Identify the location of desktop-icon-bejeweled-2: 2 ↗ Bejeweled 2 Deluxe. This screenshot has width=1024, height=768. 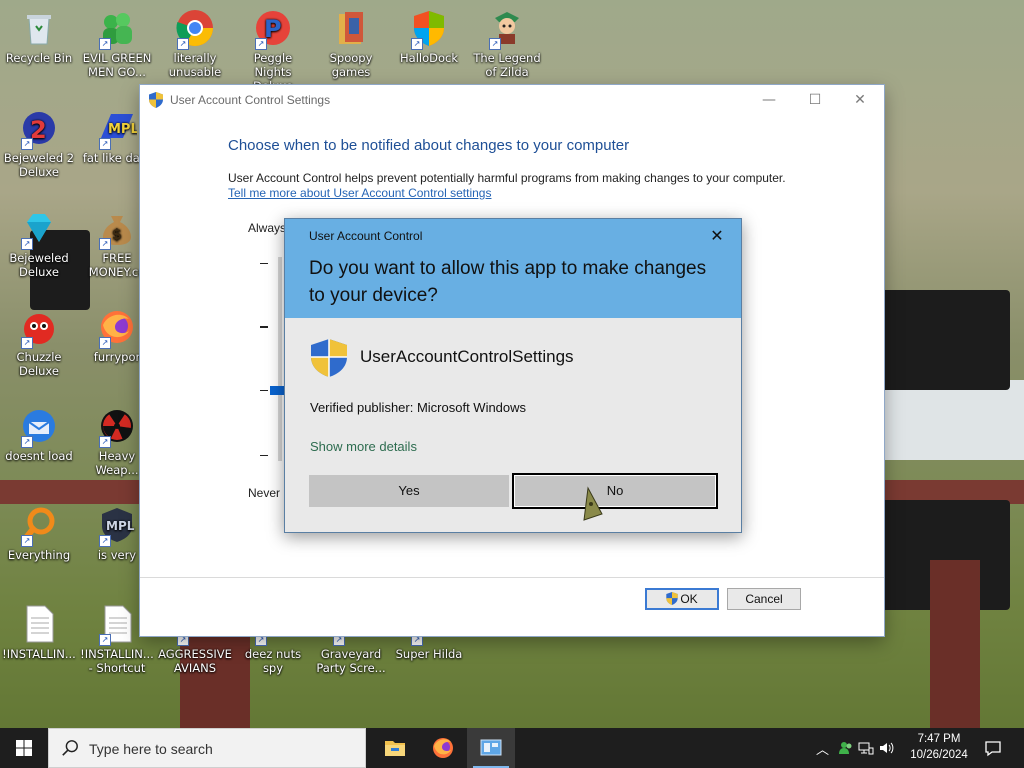
(39, 143).